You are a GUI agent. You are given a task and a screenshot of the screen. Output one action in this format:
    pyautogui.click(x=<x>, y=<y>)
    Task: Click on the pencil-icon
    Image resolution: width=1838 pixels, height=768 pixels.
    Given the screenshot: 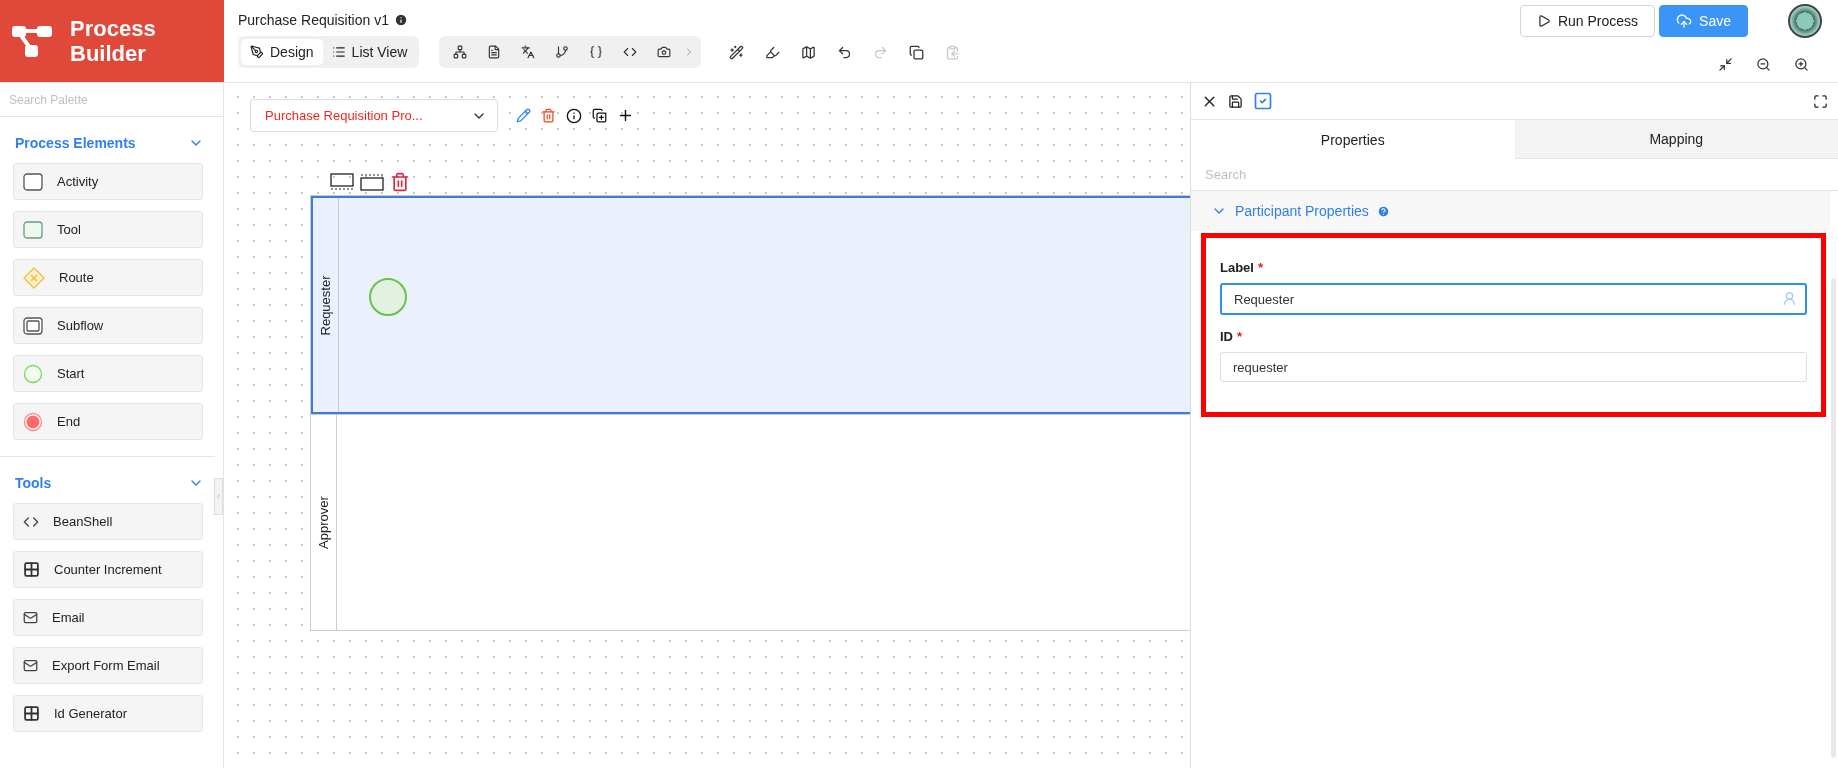 What is the action you would take?
    pyautogui.click(x=523, y=115)
    